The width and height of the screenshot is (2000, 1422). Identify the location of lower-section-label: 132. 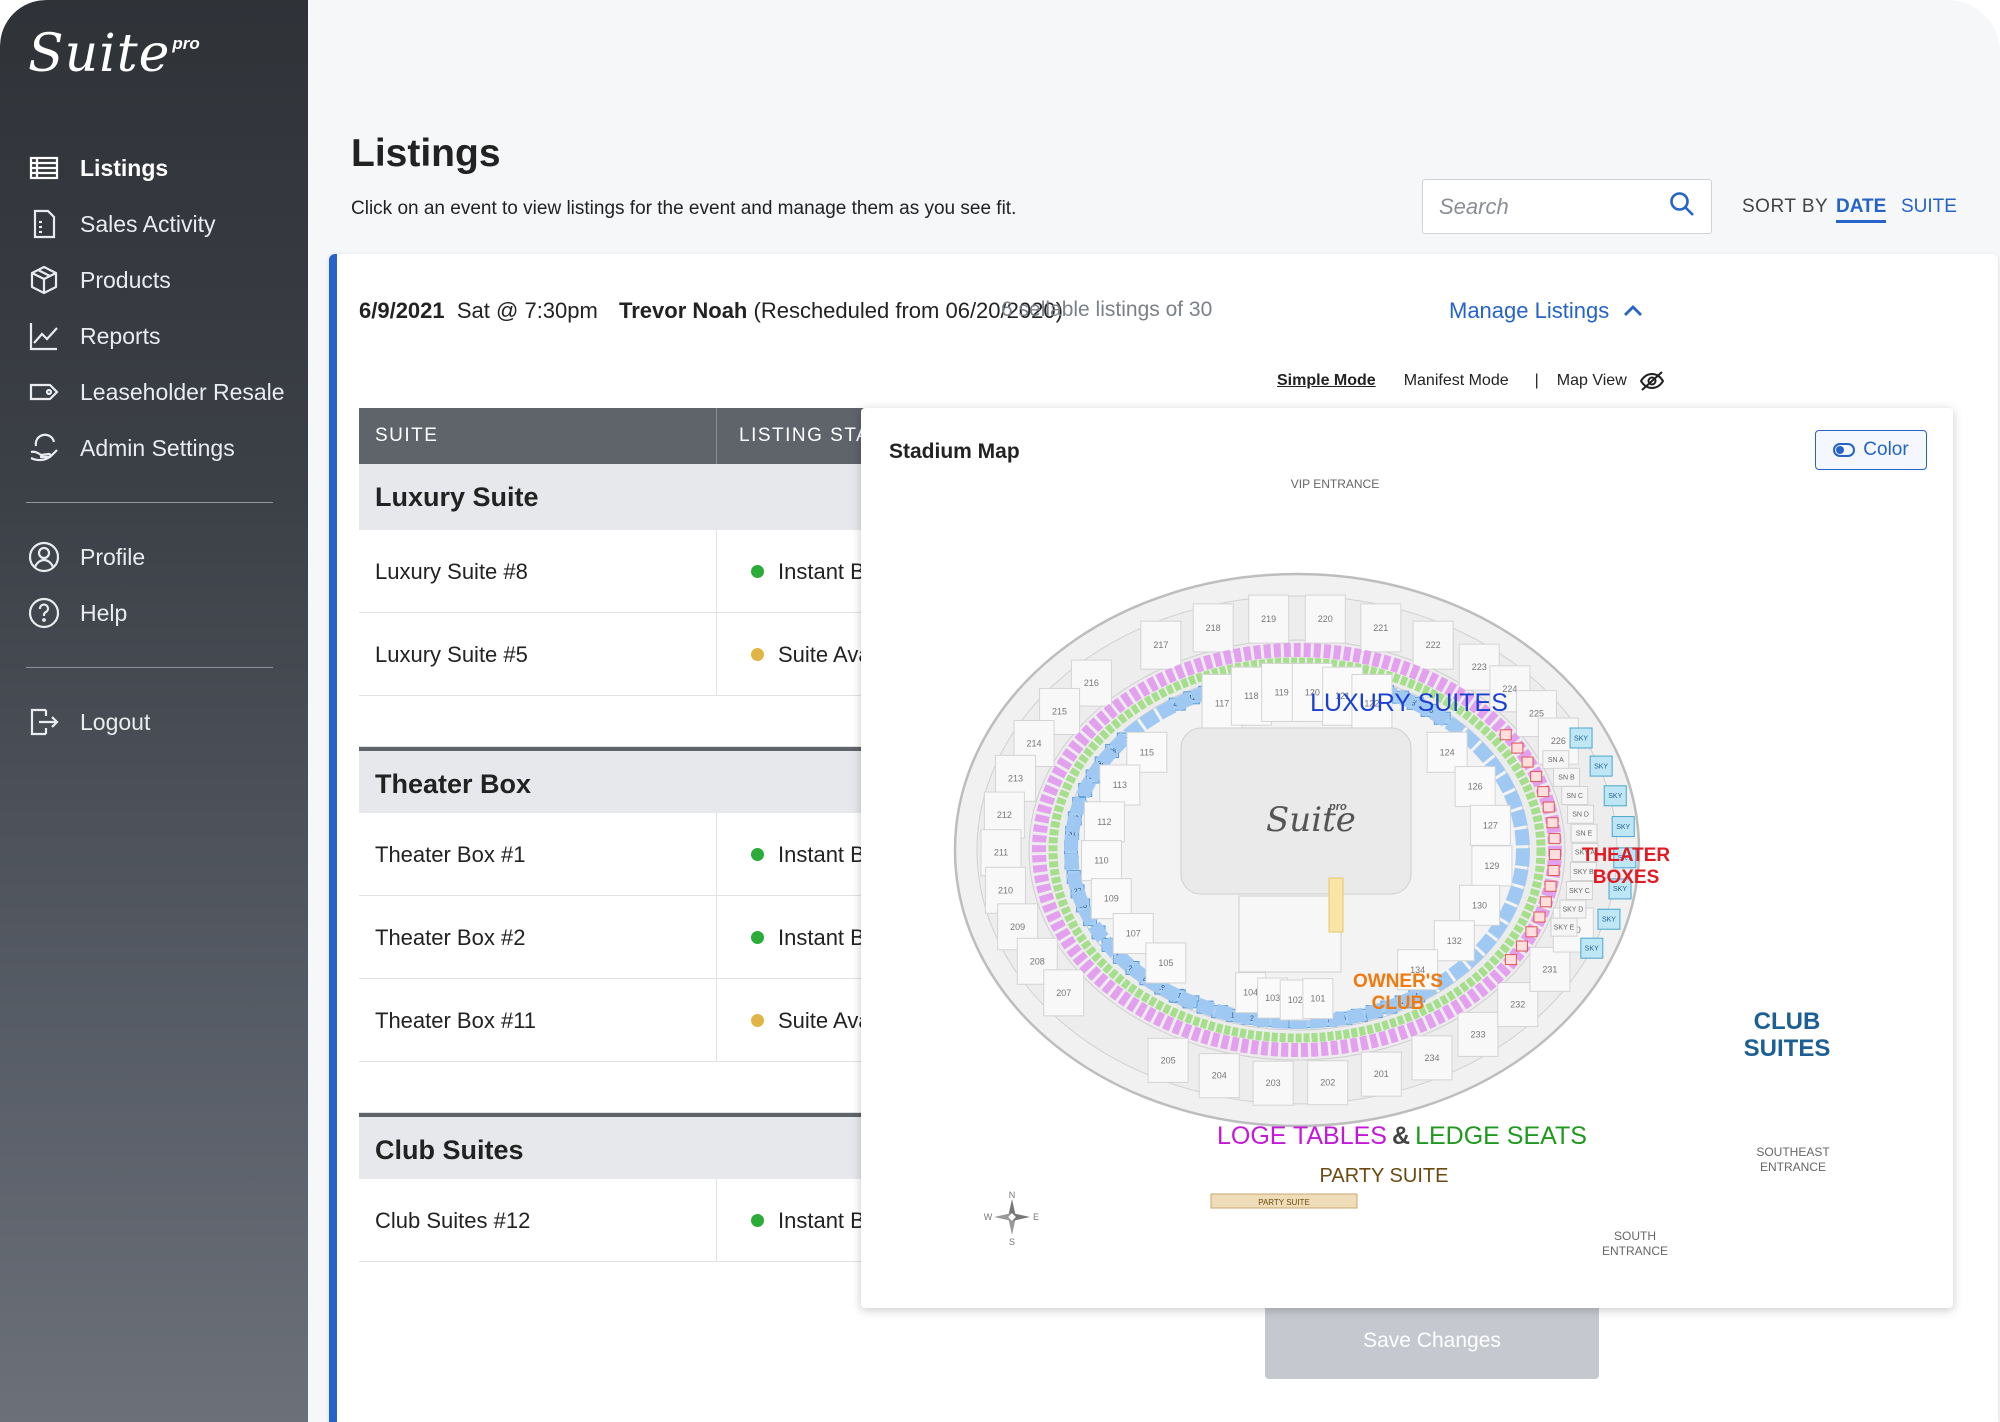
(1454, 941).